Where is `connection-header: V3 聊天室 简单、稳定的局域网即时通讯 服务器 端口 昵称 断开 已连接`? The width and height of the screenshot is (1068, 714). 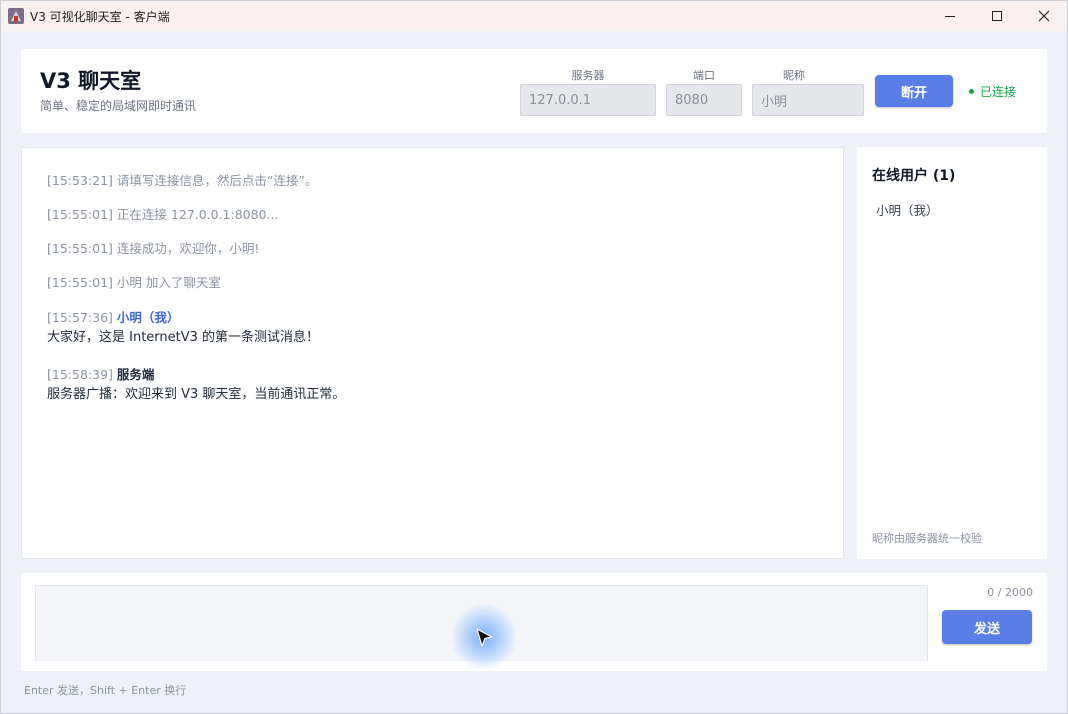
connection-header: V3 聊天室 简单、稳定的局域网即时通讯 服务器 端口 昵称 断开 已连接 is located at coordinates (534, 91).